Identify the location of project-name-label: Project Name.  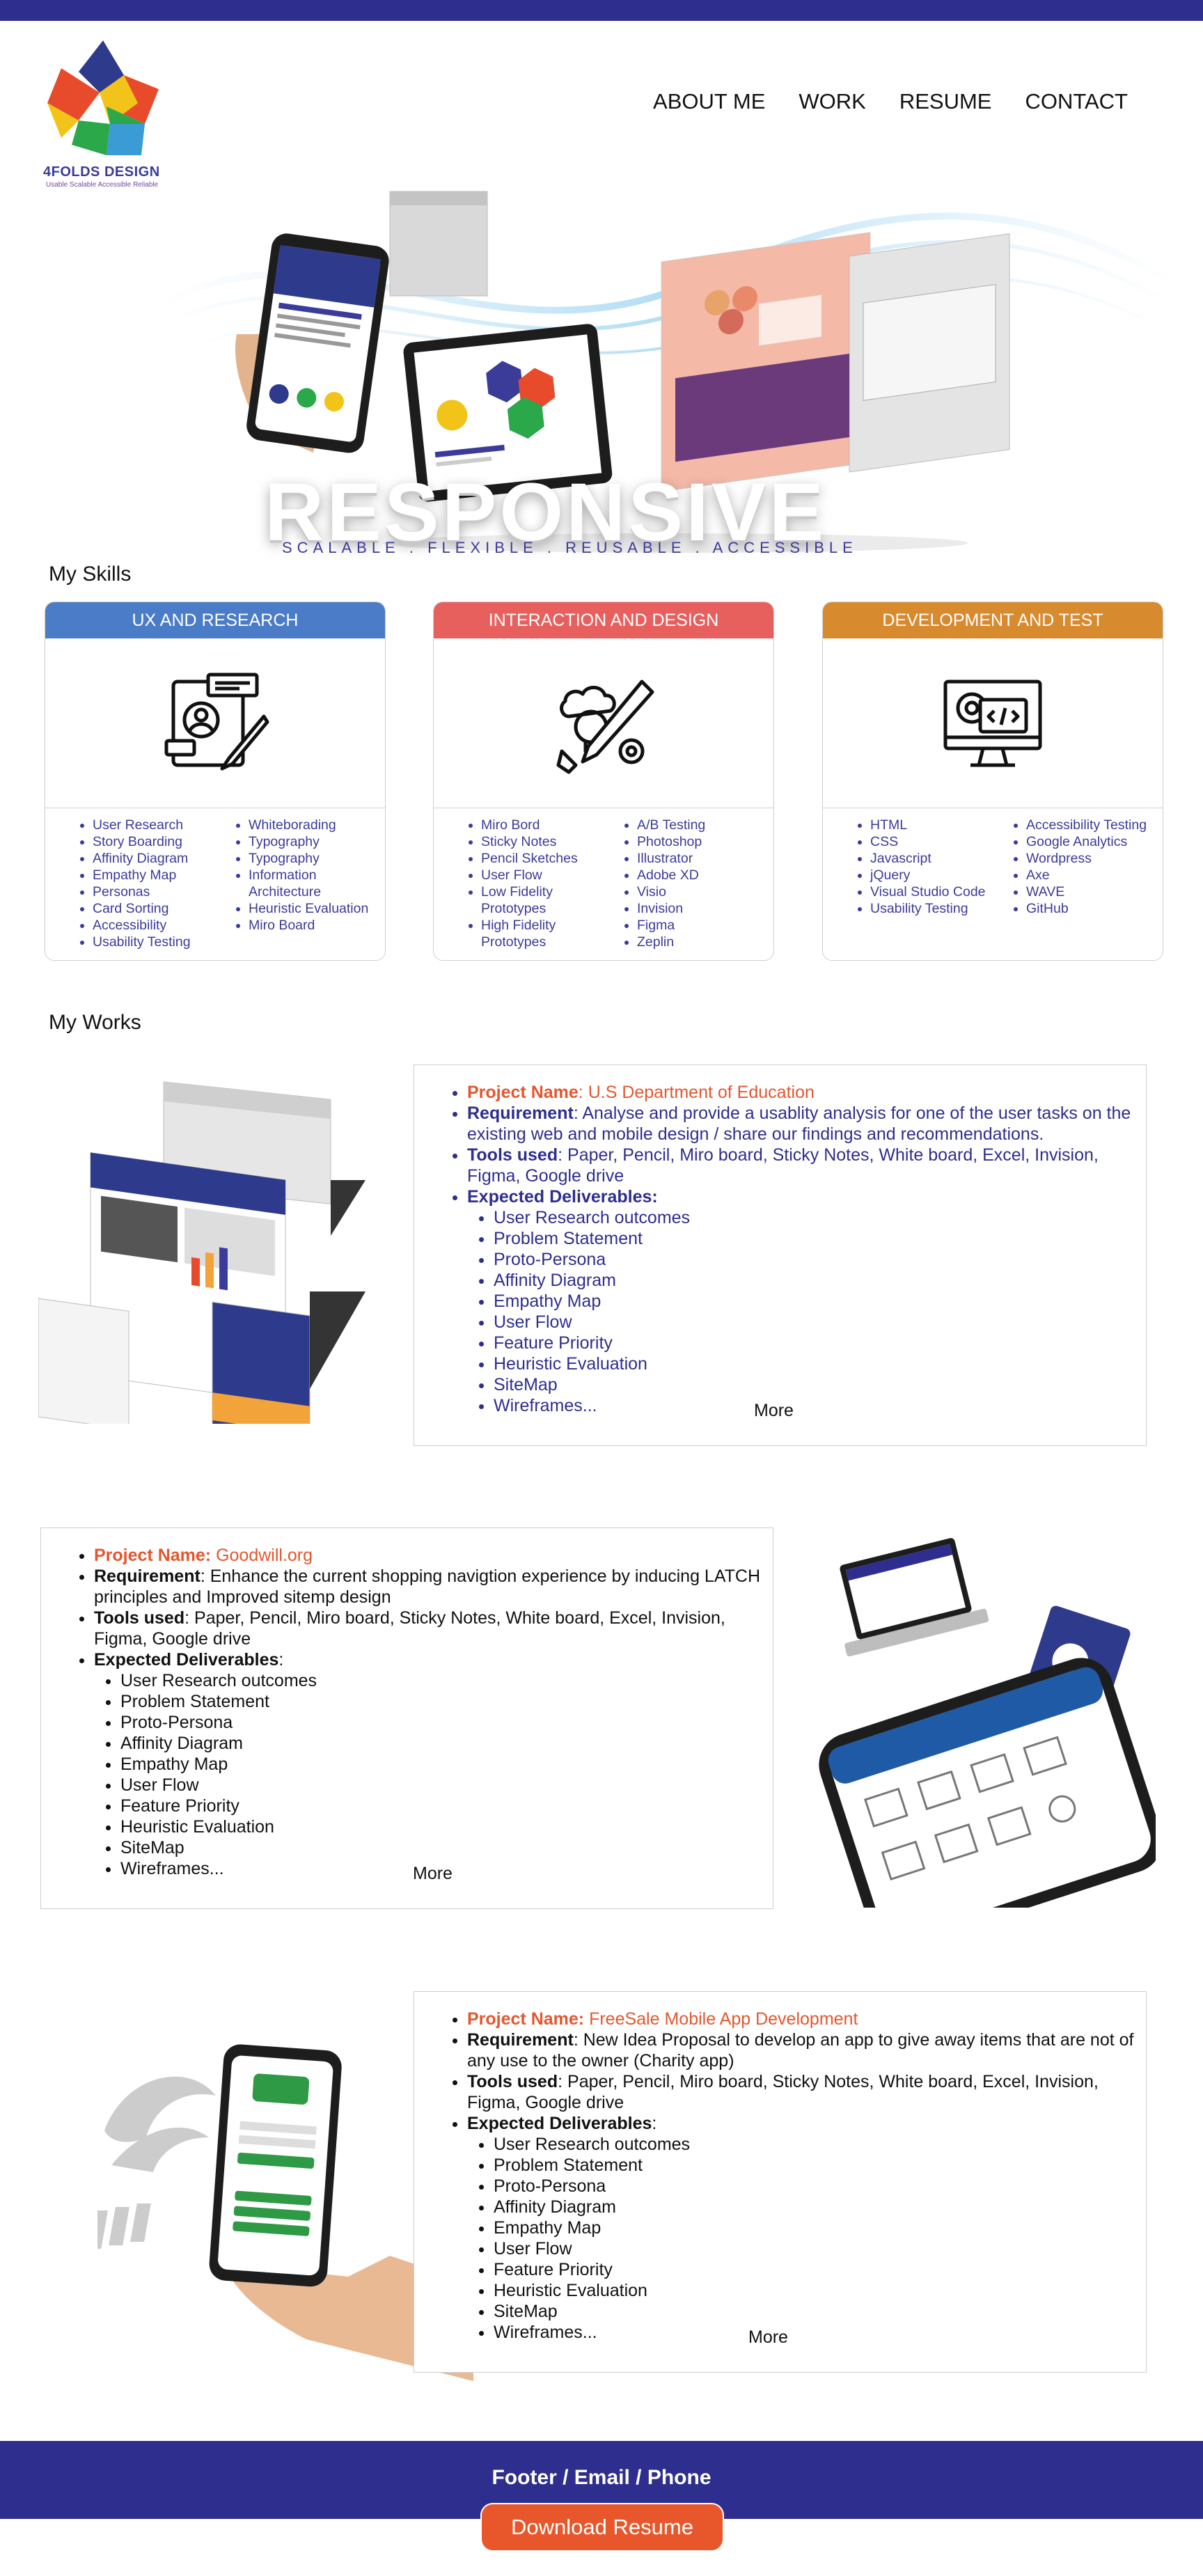
(523, 1092).